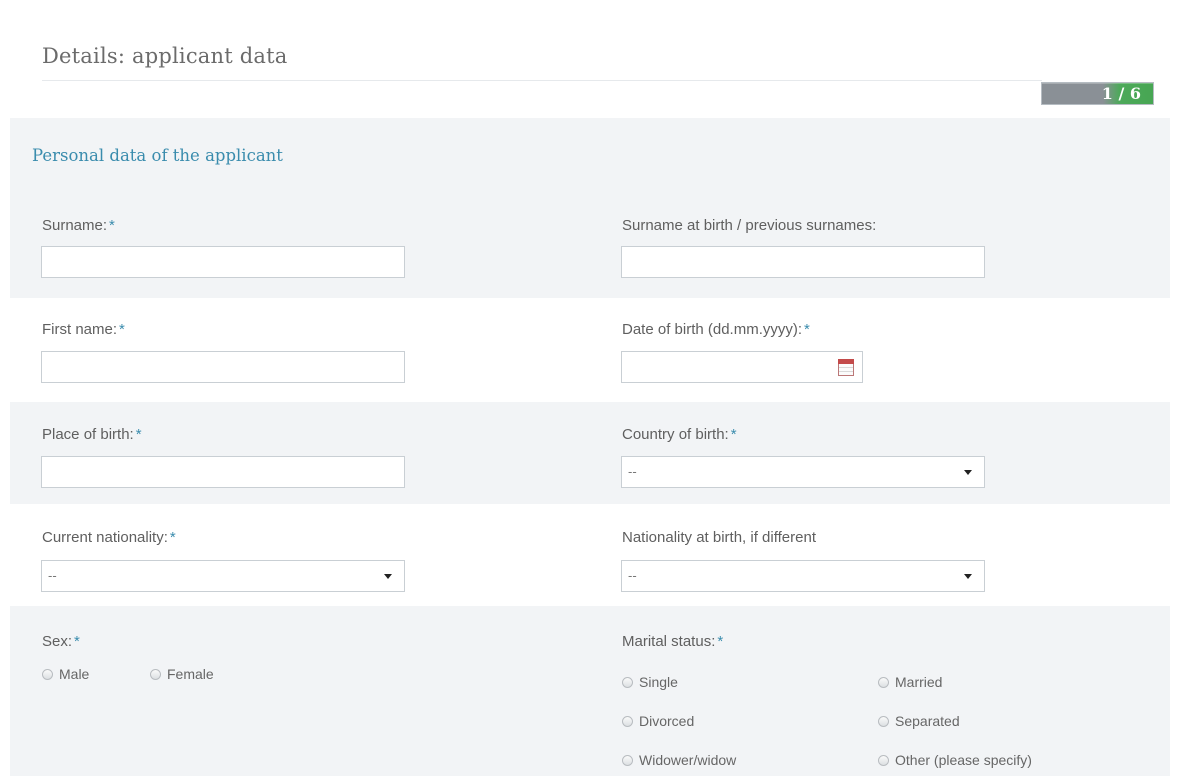 The height and width of the screenshot is (776, 1180). What do you see at coordinates (658, 721) in the screenshot?
I see `marital-radio-divorced: Divorced` at bounding box center [658, 721].